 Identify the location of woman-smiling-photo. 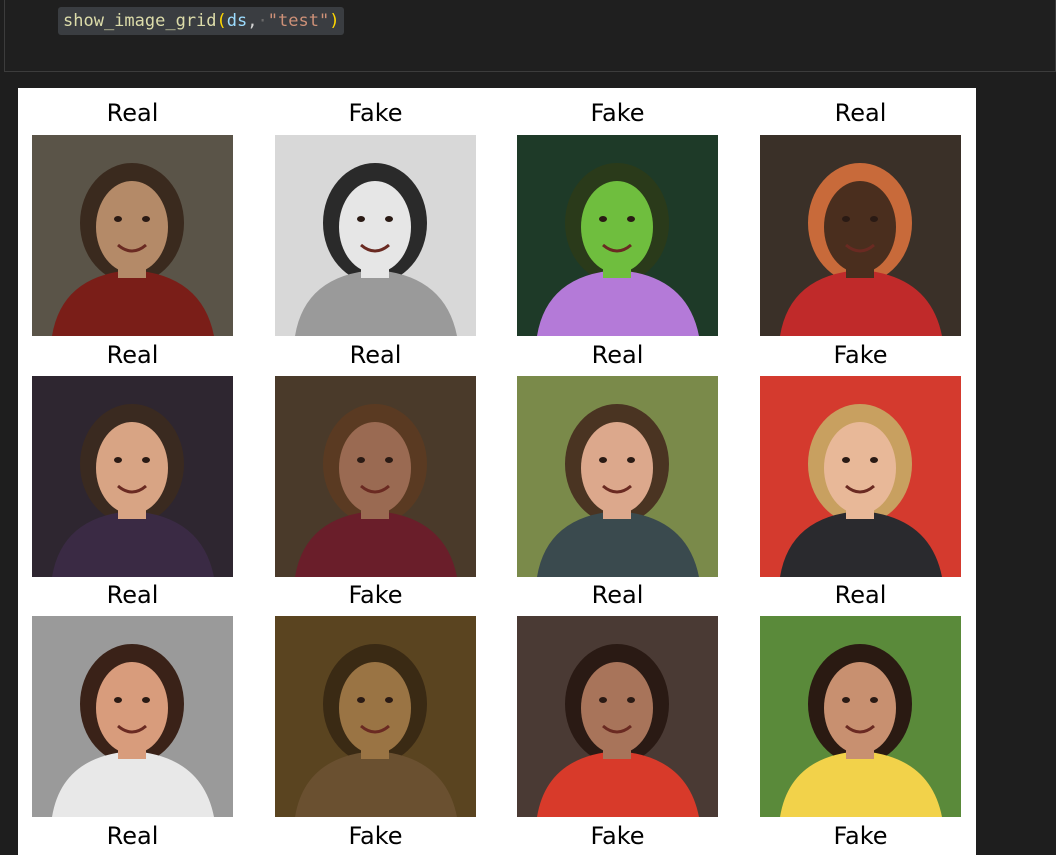
(132, 716).